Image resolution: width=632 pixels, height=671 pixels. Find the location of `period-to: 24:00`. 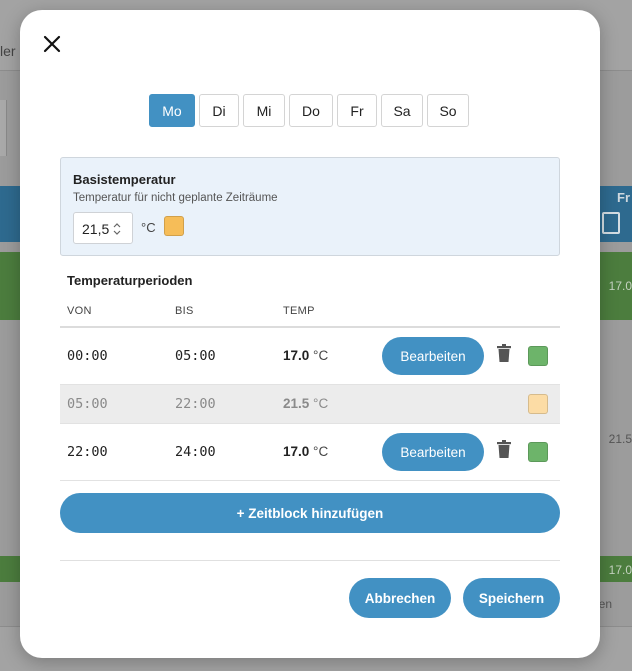

period-to: 24:00 is located at coordinates (195, 452).